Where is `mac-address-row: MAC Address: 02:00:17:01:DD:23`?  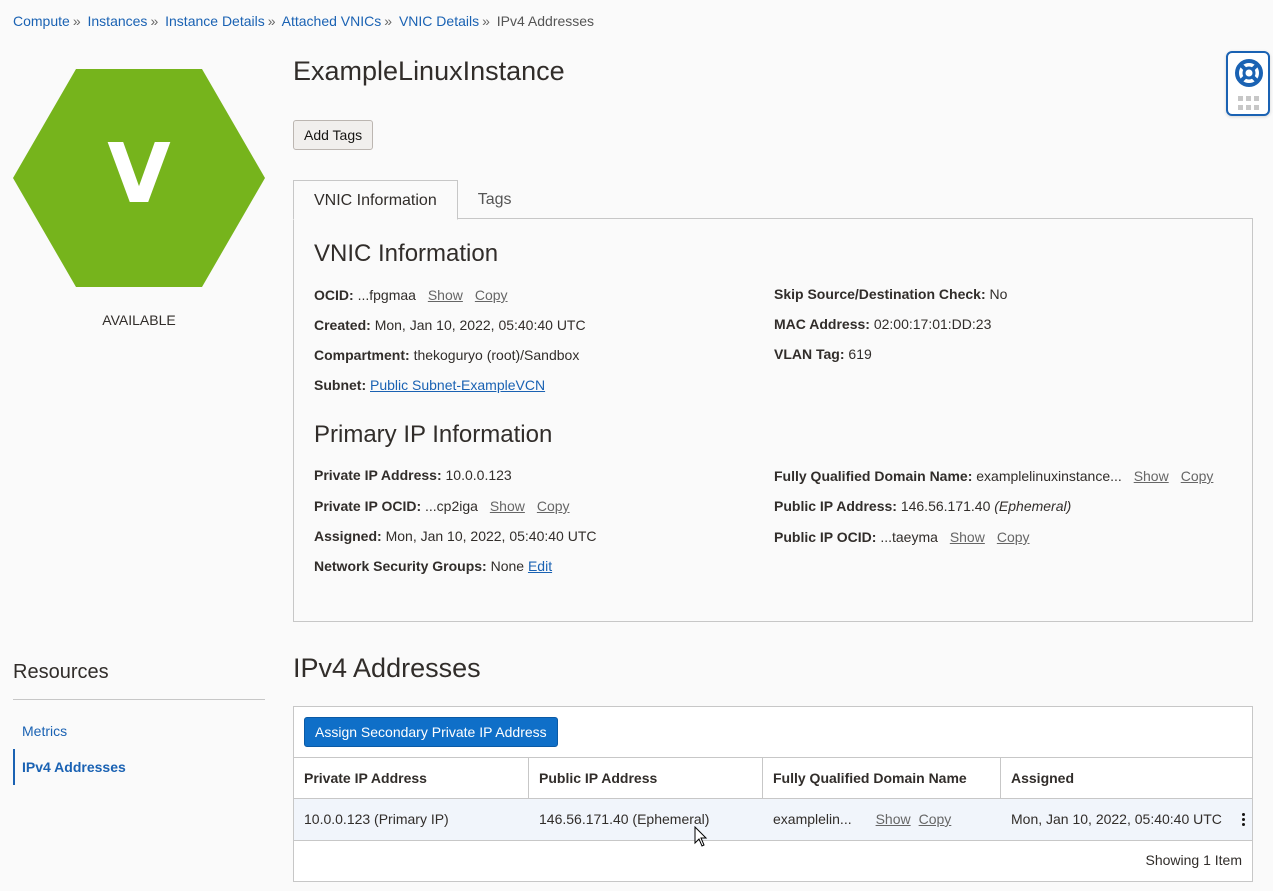 mac-address-row: MAC Address: 02:00:17:01:DD:23 is located at coordinates (882, 324).